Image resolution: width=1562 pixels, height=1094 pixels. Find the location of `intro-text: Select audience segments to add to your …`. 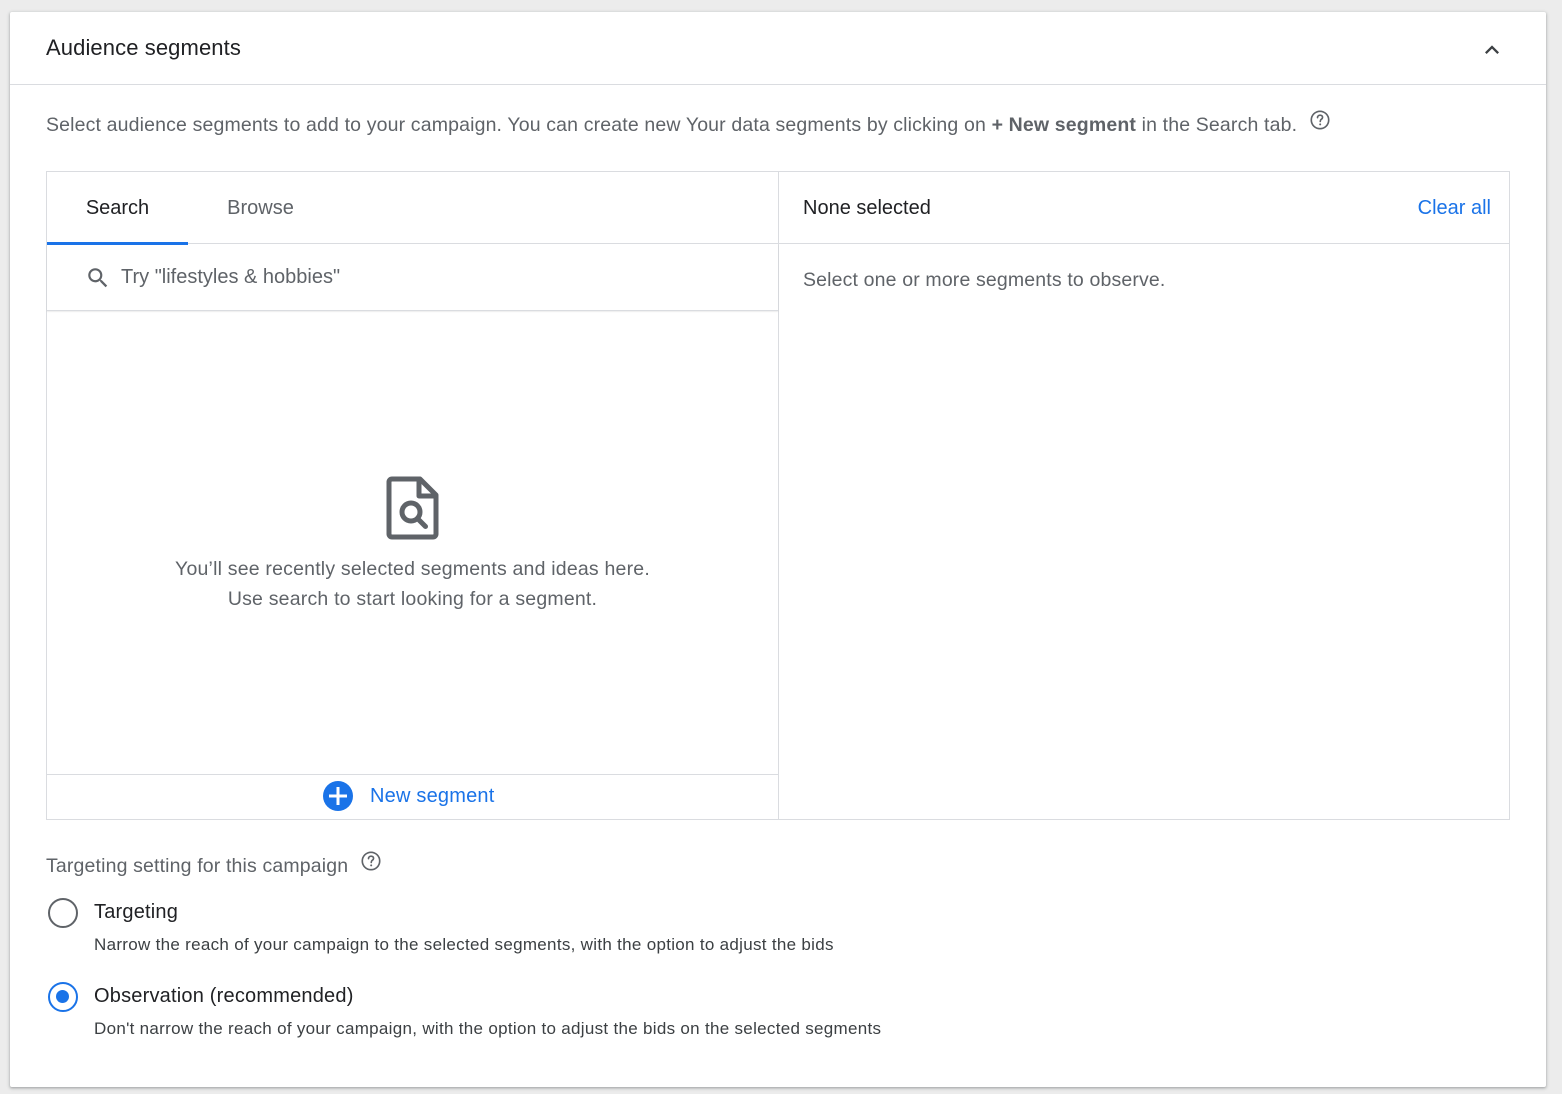

intro-text: Select audience segments to add to your … is located at coordinates (688, 124).